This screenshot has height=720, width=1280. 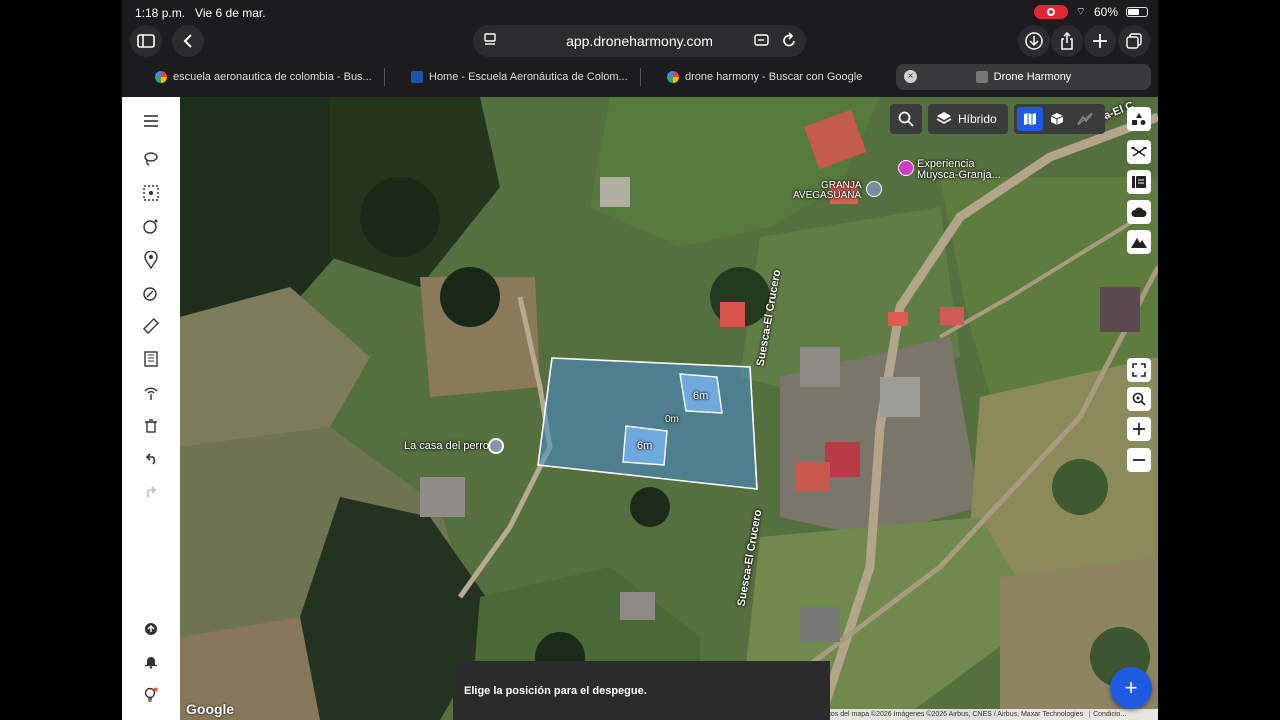 What do you see at coordinates (910, 76) in the screenshot?
I see `close-tab-icon: ×` at bounding box center [910, 76].